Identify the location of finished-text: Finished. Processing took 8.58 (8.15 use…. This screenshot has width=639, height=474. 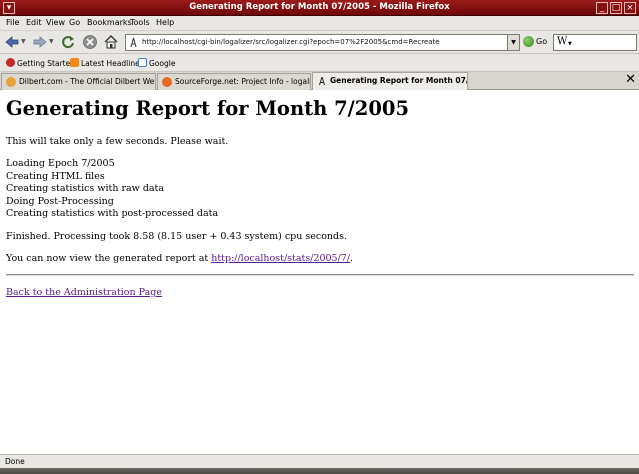
(177, 236).